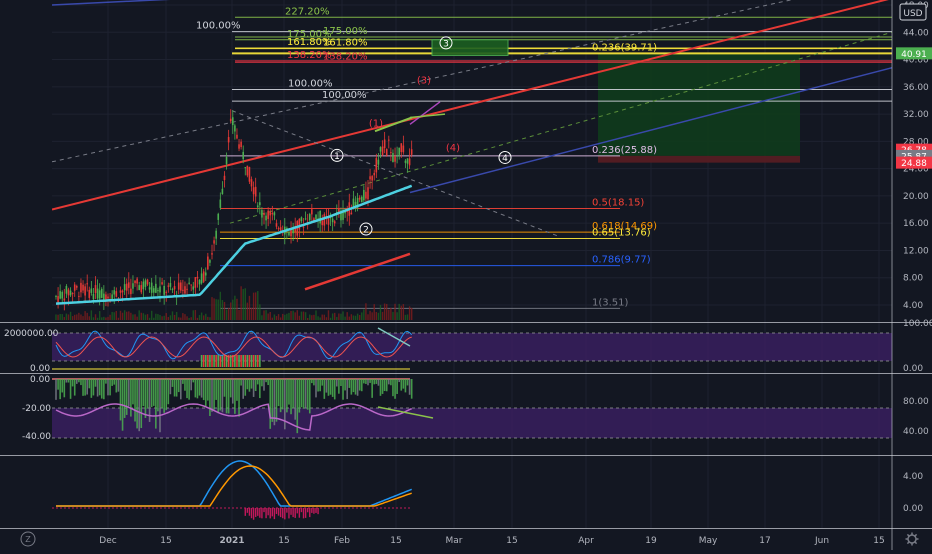 This screenshot has width=932, height=554. I want to click on time-label-7: 15, so click(511, 541).